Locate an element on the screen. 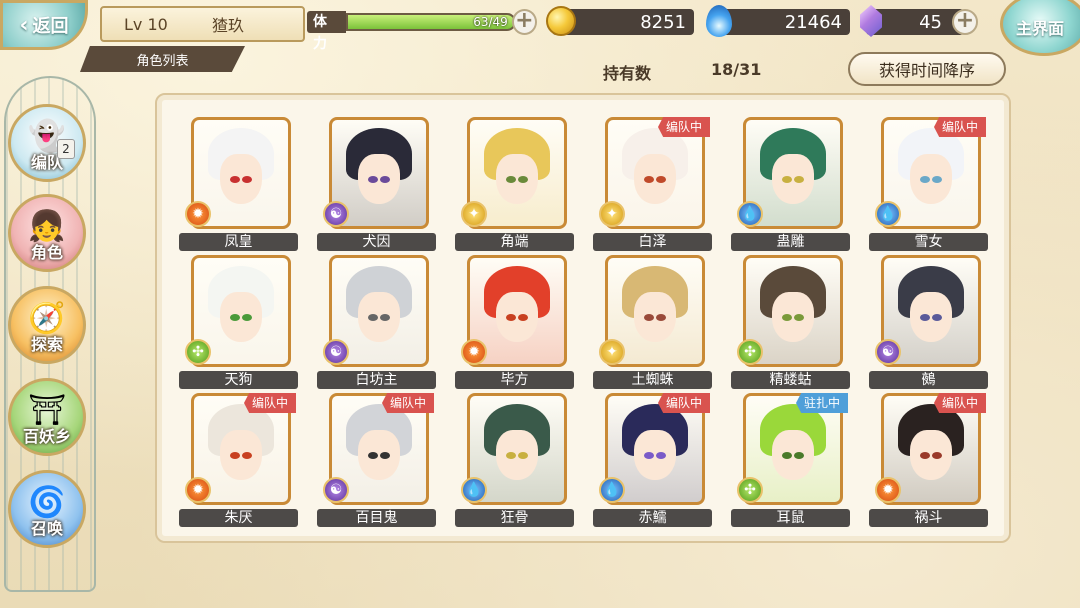  status-badge: 驻扎中 is located at coordinates (821, 403).